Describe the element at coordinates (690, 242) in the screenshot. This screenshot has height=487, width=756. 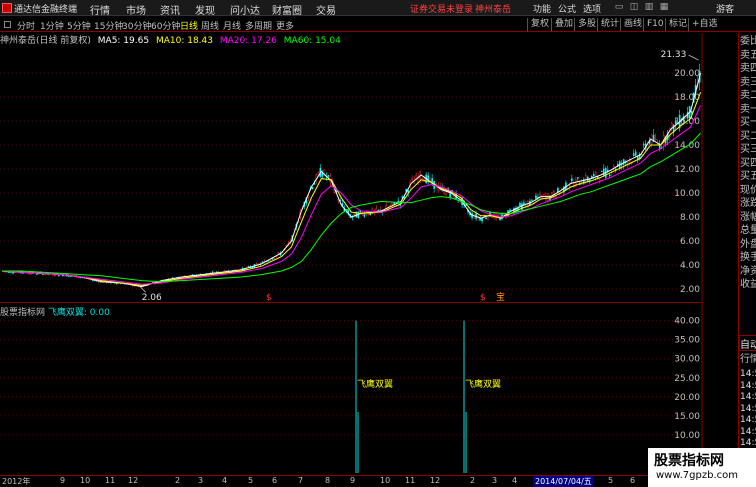
I see `y-tick-label: 6.00` at that location.